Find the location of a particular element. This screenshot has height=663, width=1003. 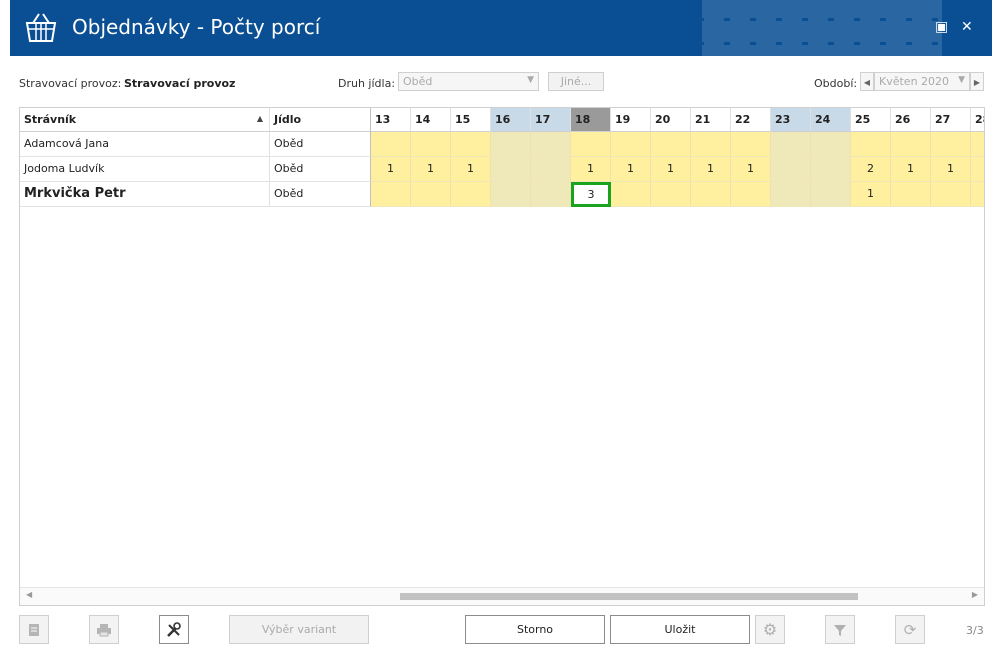

day-header-18: 18 is located at coordinates (591, 120).